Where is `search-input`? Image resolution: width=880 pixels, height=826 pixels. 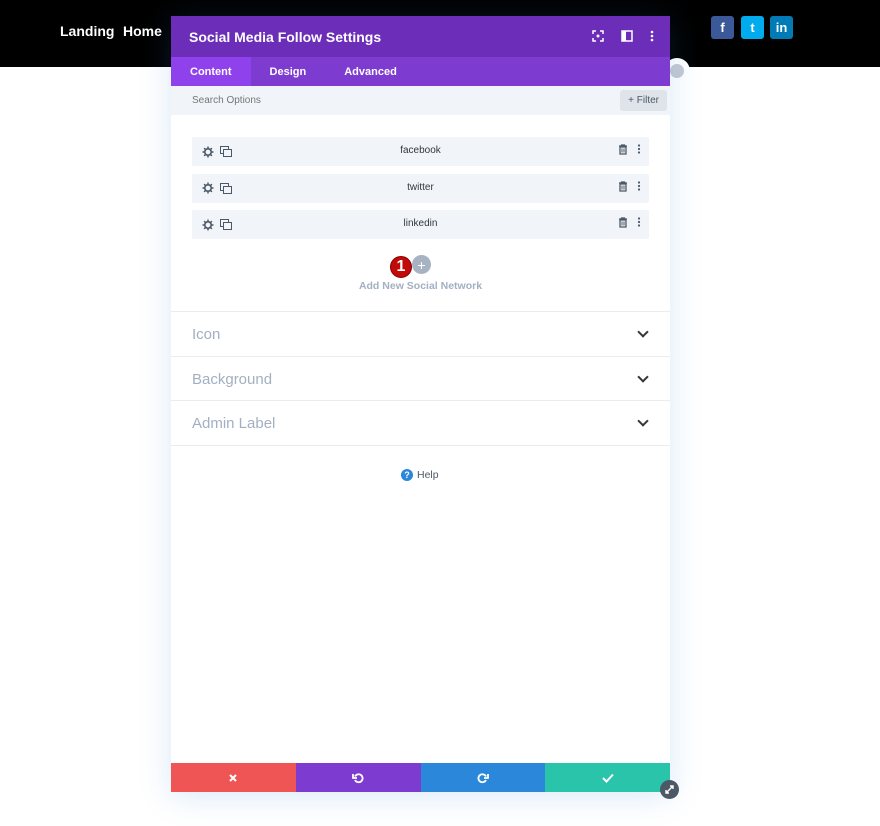 search-input is located at coordinates (382, 100).